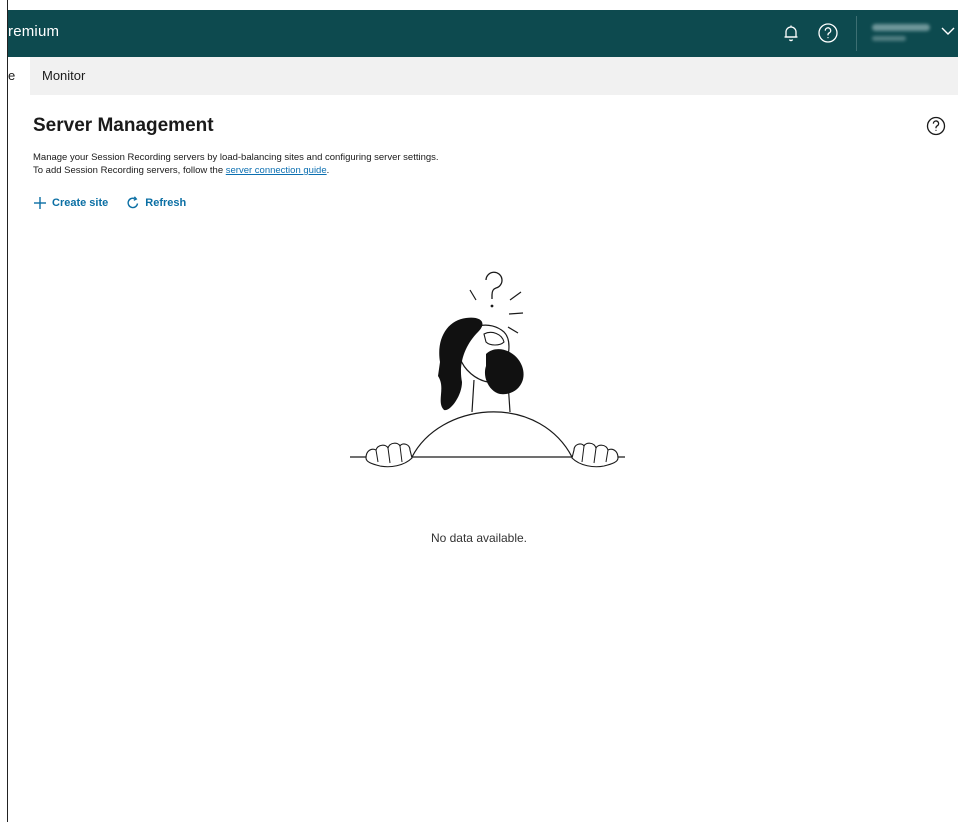 This screenshot has height=822, width=958. What do you see at coordinates (276, 170) in the screenshot?
I see `server-connection-guide-link: server connection guide` at bounding box center [276, 170].